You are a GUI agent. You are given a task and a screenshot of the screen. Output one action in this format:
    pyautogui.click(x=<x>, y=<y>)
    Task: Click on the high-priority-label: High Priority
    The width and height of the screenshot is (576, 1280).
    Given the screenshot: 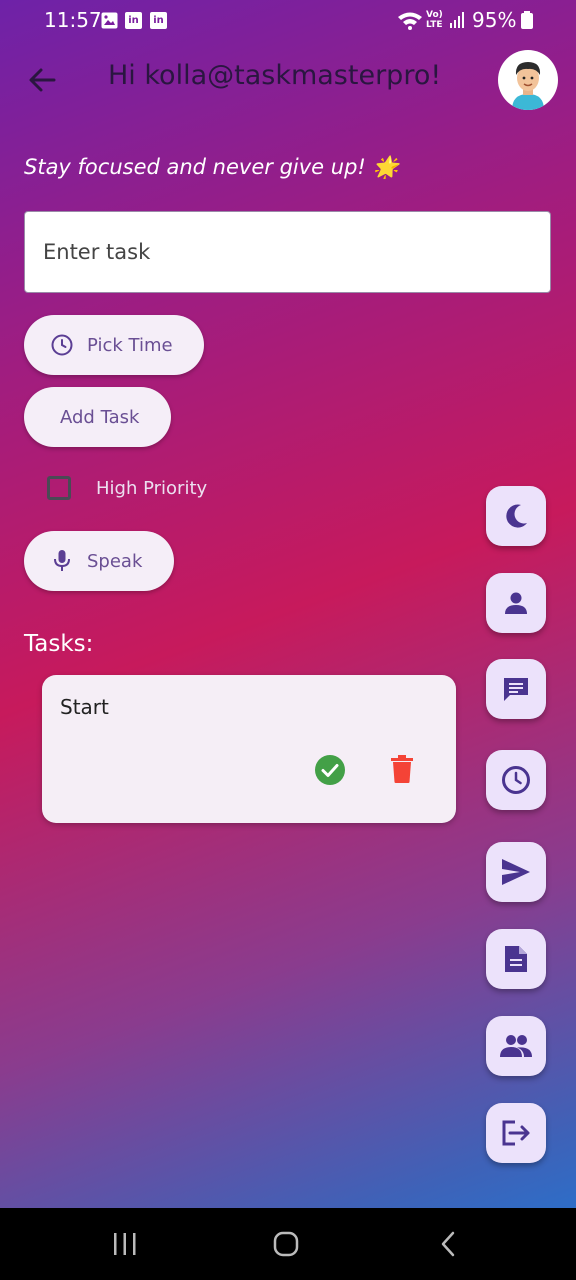 What is the action you would take?
    pyautogui.click(x=152, y=488)
    